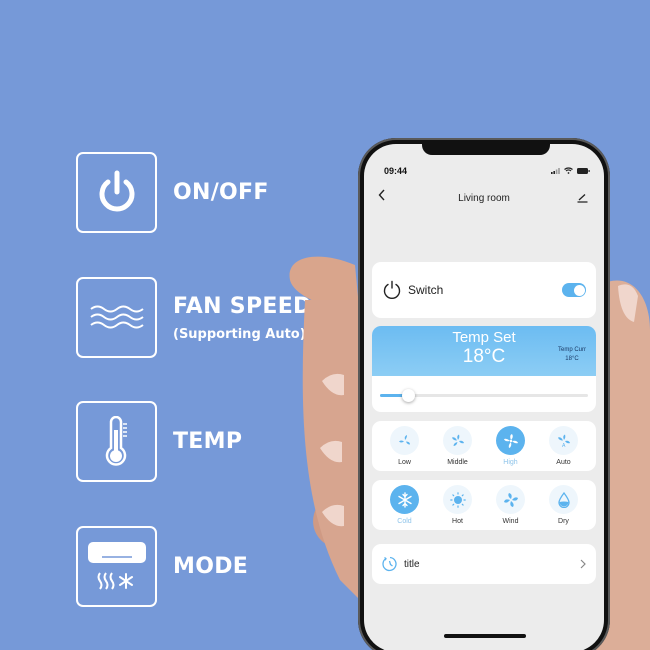 The height and width of the screenshot is (650, 650). Describe the element at coordinates (162, 566) in the screenshot. I see `feature-mode: MODE` at that location.